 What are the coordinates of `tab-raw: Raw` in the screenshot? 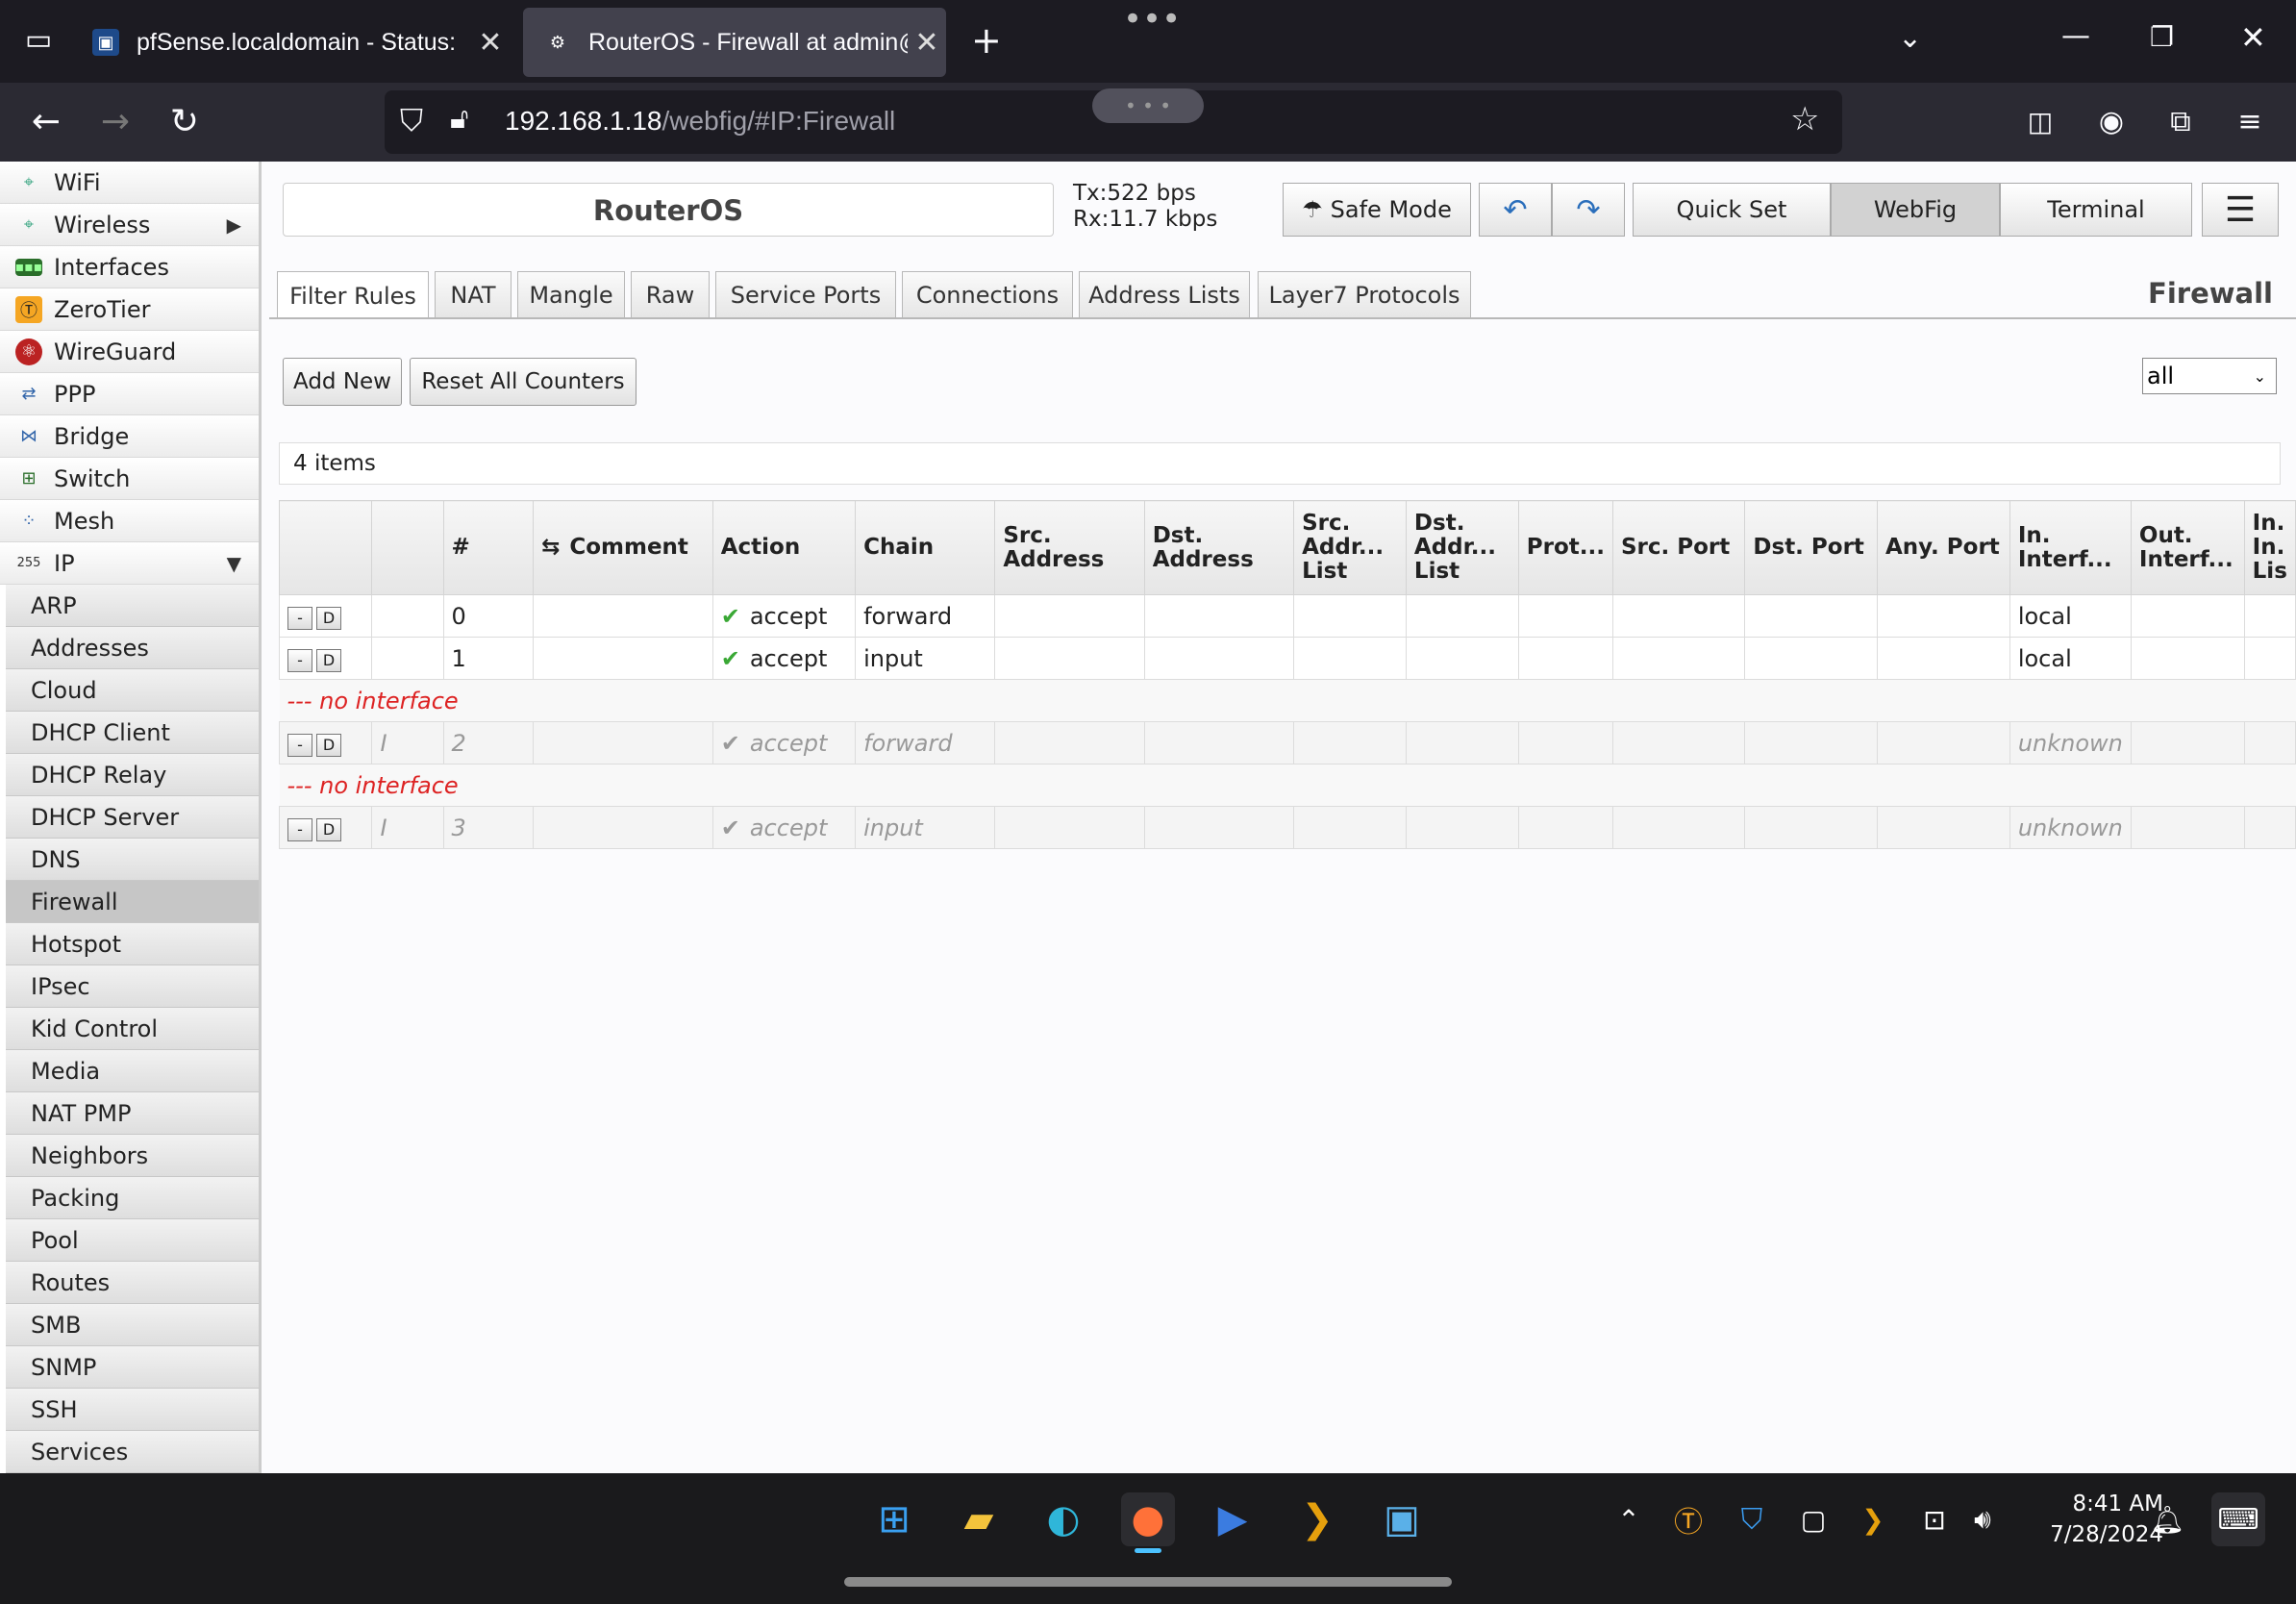 It's located at (670, 294).